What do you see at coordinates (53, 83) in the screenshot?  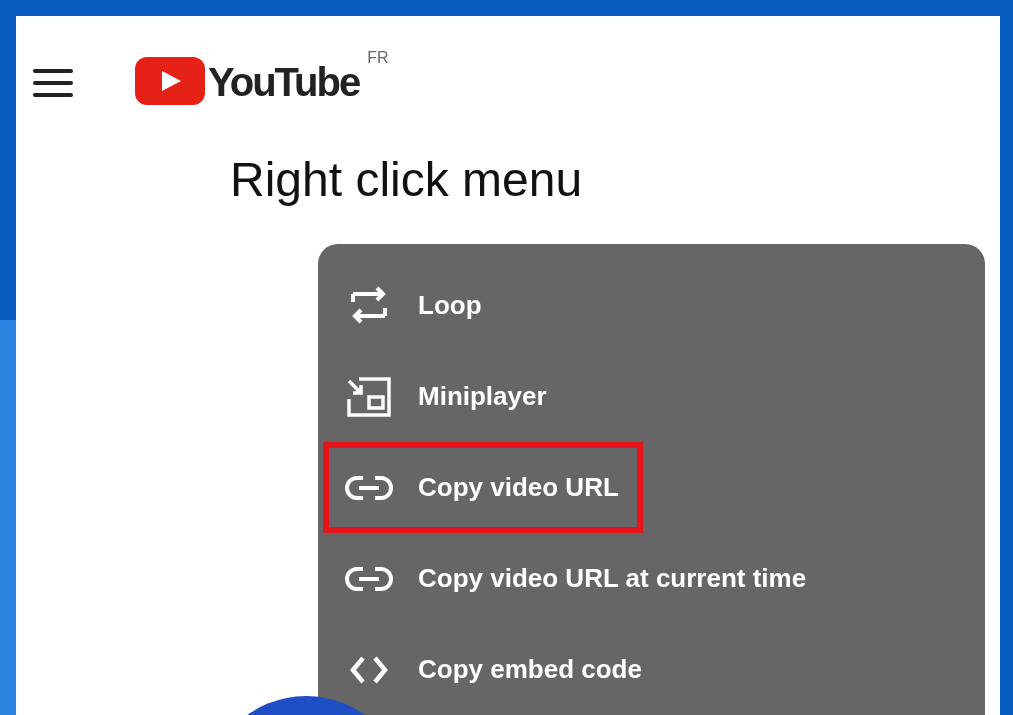 I see `menu-icon` at bounding box center [53, 83].